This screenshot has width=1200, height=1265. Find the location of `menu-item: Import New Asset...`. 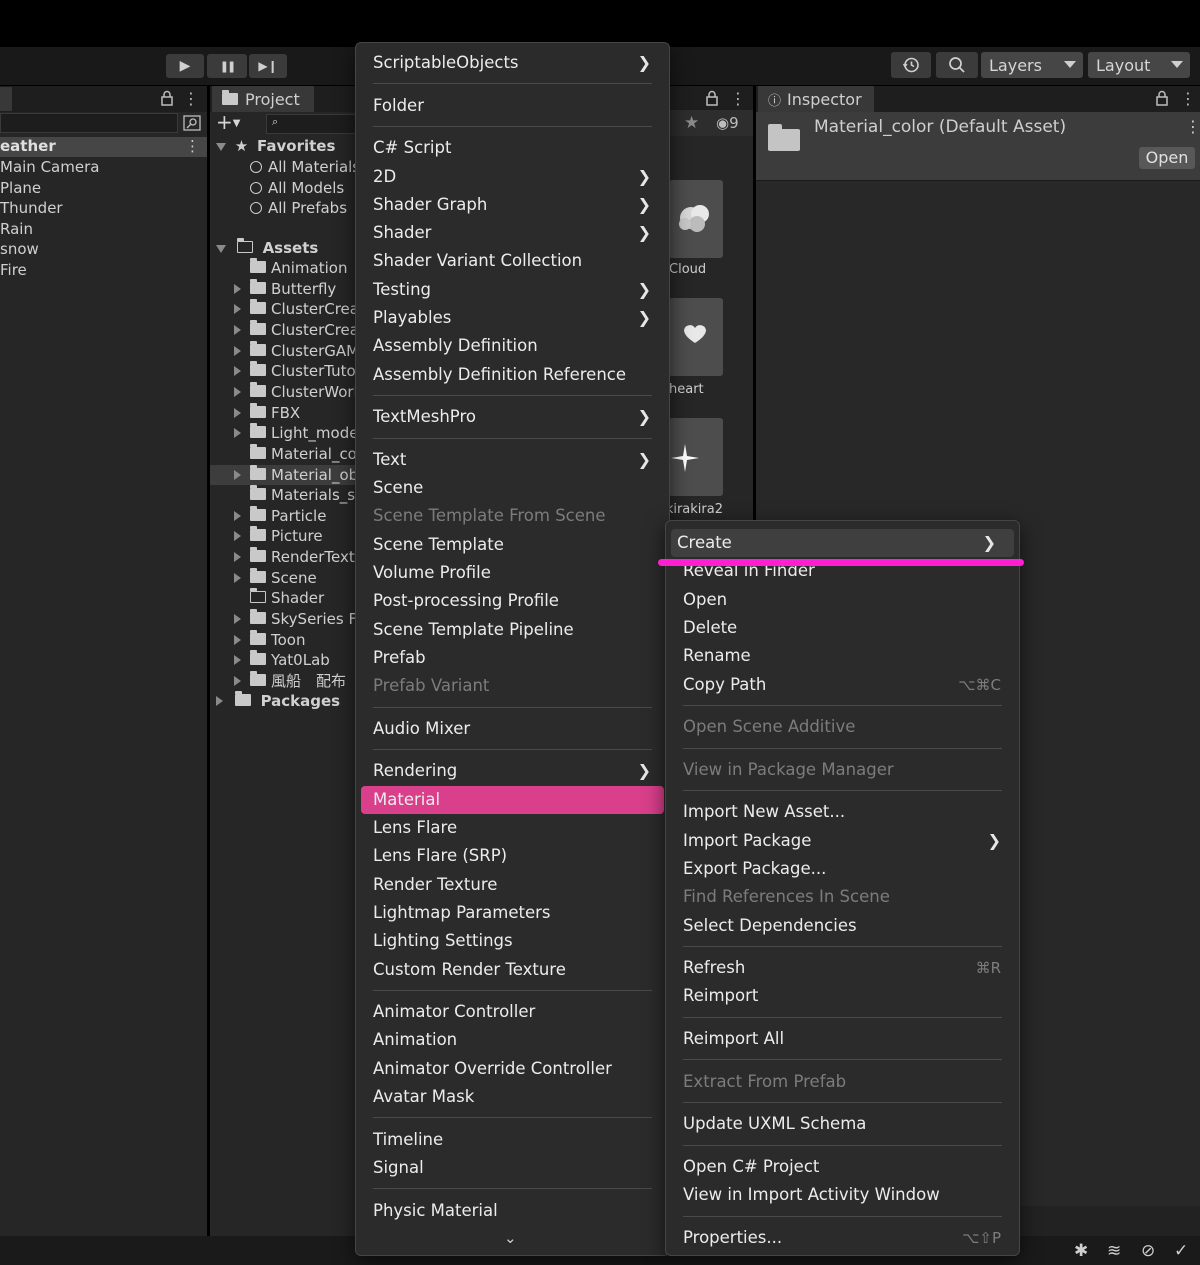

menu-item: Import New Asset... is located at coordinates (842, 812).